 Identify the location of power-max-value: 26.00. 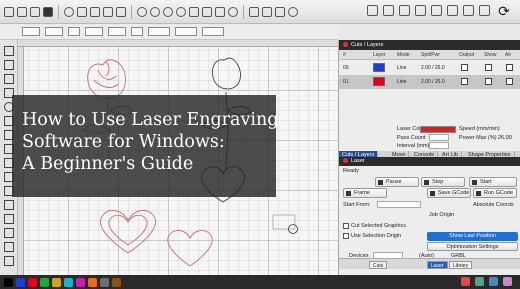
(505, 138).